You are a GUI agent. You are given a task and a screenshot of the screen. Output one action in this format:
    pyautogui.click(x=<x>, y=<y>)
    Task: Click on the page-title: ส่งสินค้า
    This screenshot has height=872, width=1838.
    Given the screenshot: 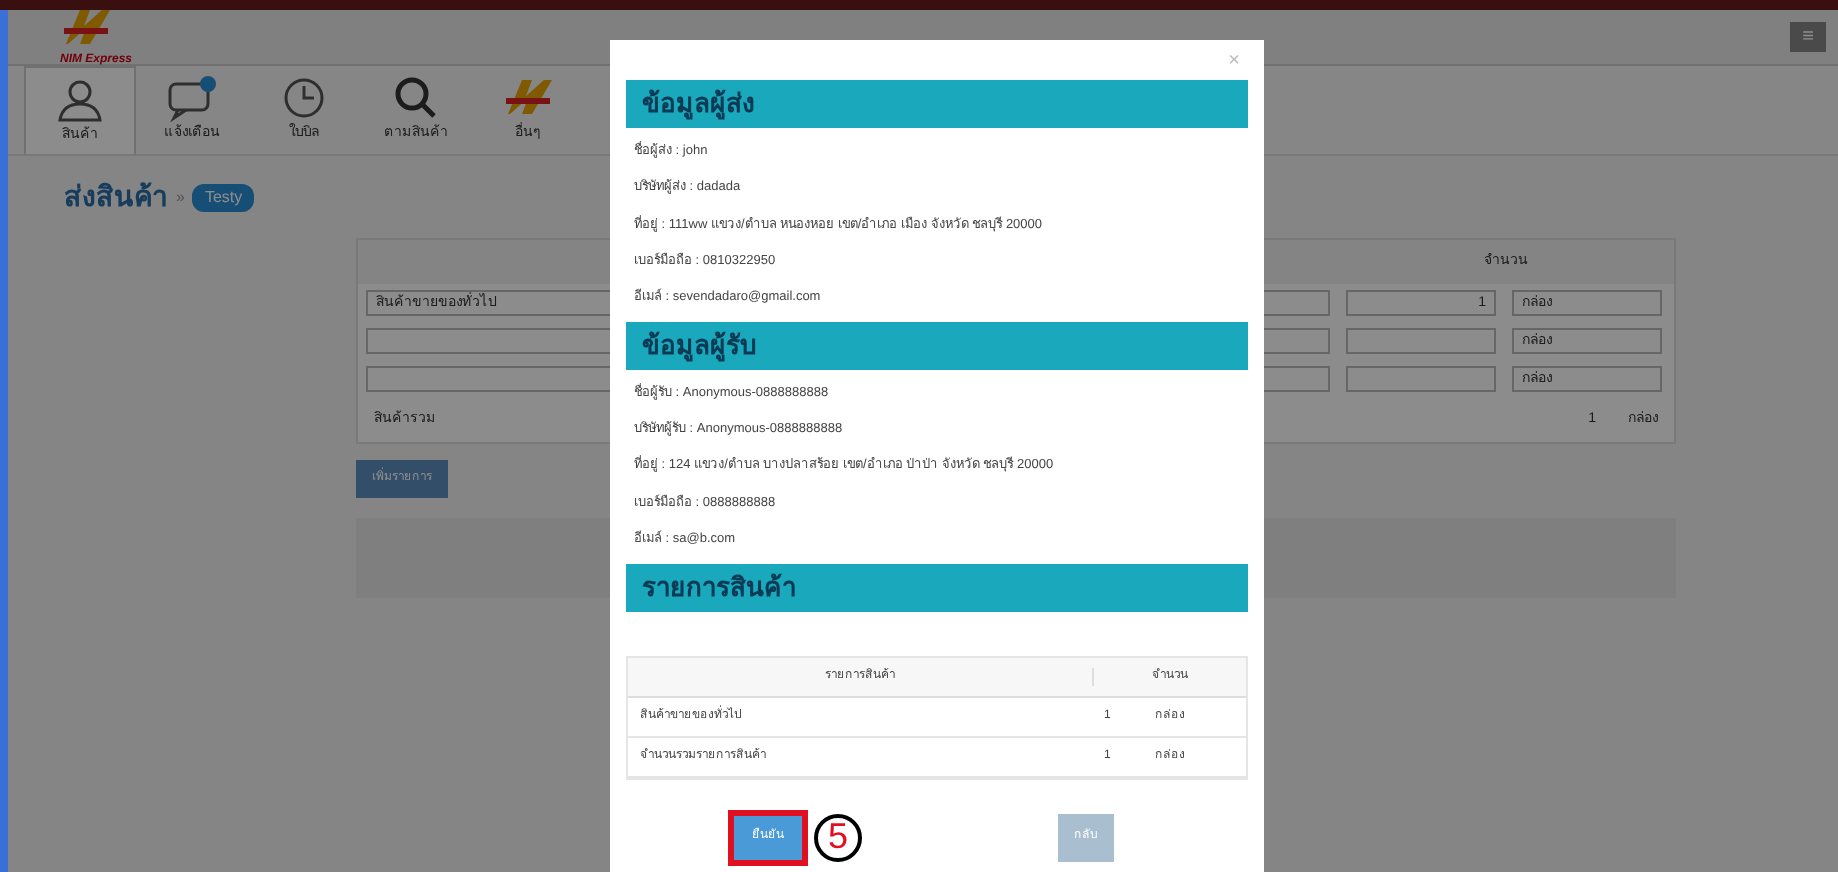 What is the action you would take?
    pyautogui.click(x=116, y=197)
    